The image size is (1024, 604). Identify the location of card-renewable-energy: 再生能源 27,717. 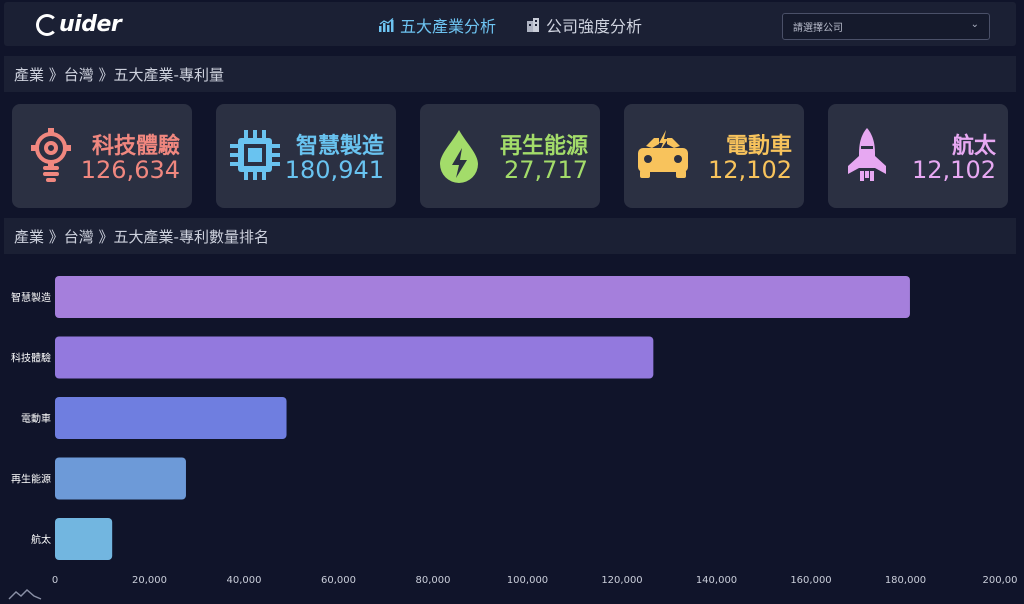
(510, 156).